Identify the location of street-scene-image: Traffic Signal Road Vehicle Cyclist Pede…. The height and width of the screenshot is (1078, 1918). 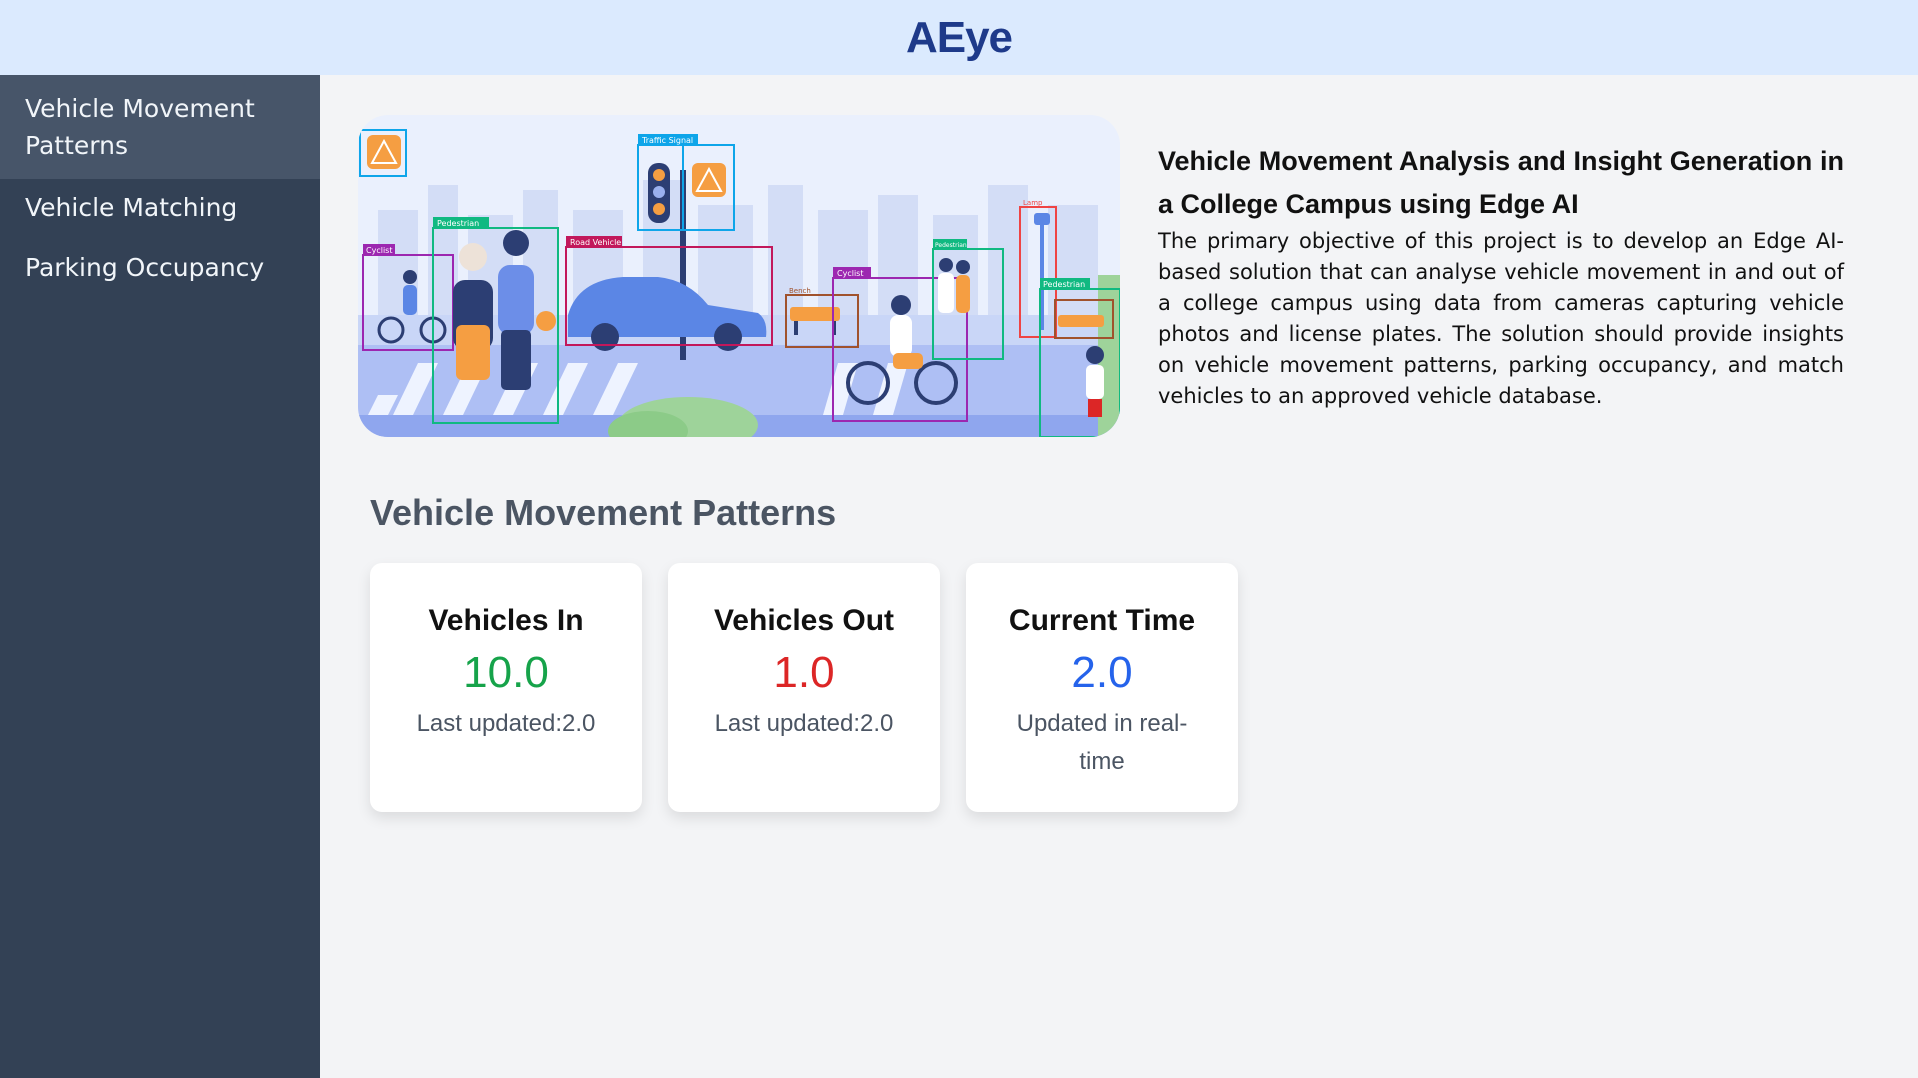
(739, 276).